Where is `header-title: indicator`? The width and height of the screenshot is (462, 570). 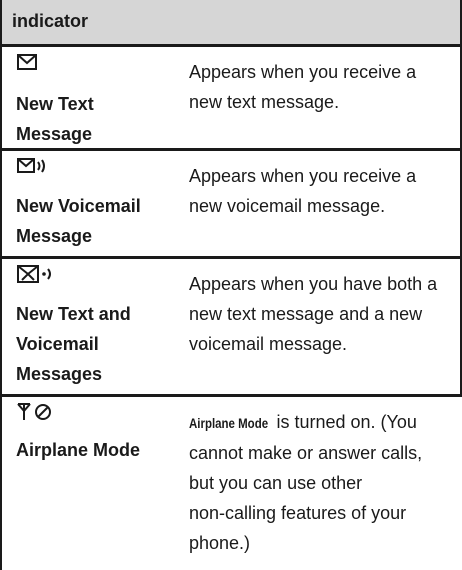 header-title: indicator is located at coordinates (50, 21).